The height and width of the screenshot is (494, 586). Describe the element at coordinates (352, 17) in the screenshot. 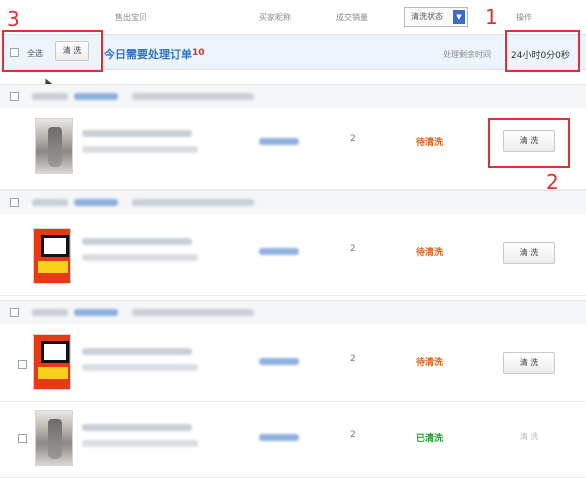

I see `col-quantity-title: 成交销量` at that location.